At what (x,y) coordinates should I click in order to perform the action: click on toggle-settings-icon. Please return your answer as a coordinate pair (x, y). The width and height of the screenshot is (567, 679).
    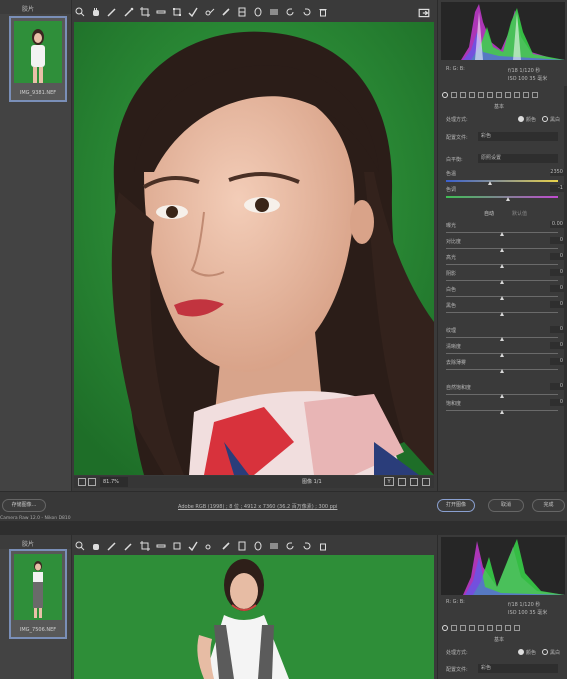
    Looking at the image, I should click on (426, 482).